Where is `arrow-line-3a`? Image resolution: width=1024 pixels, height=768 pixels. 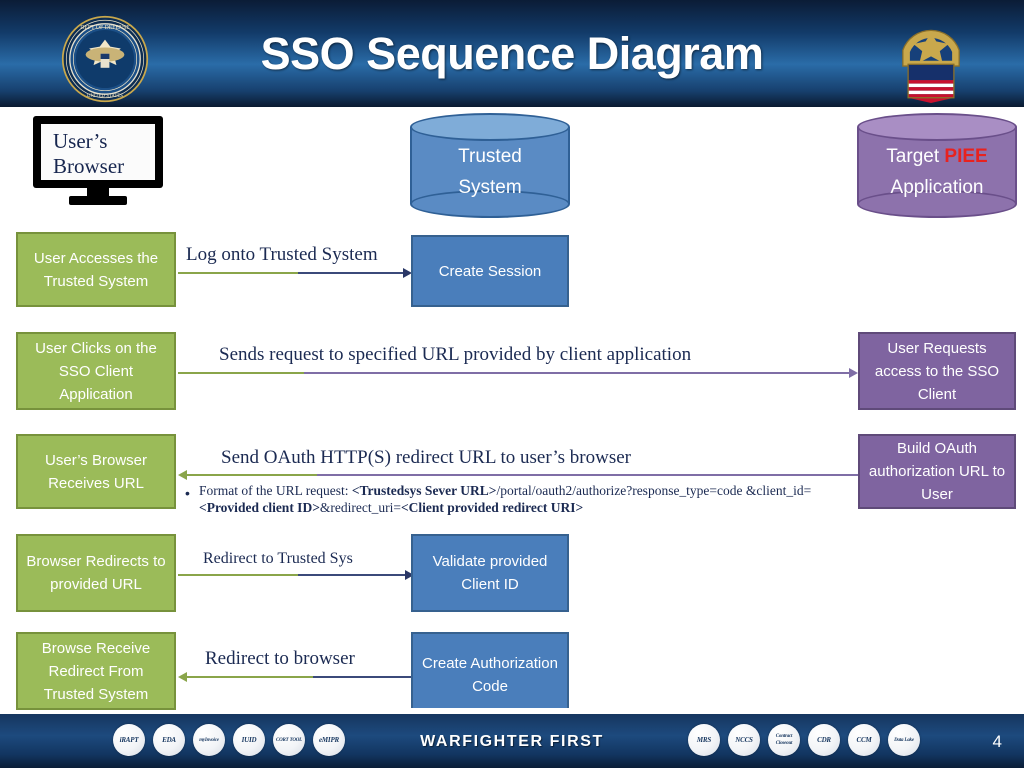 arrow-line-3a is located at coordinates (252, 475).